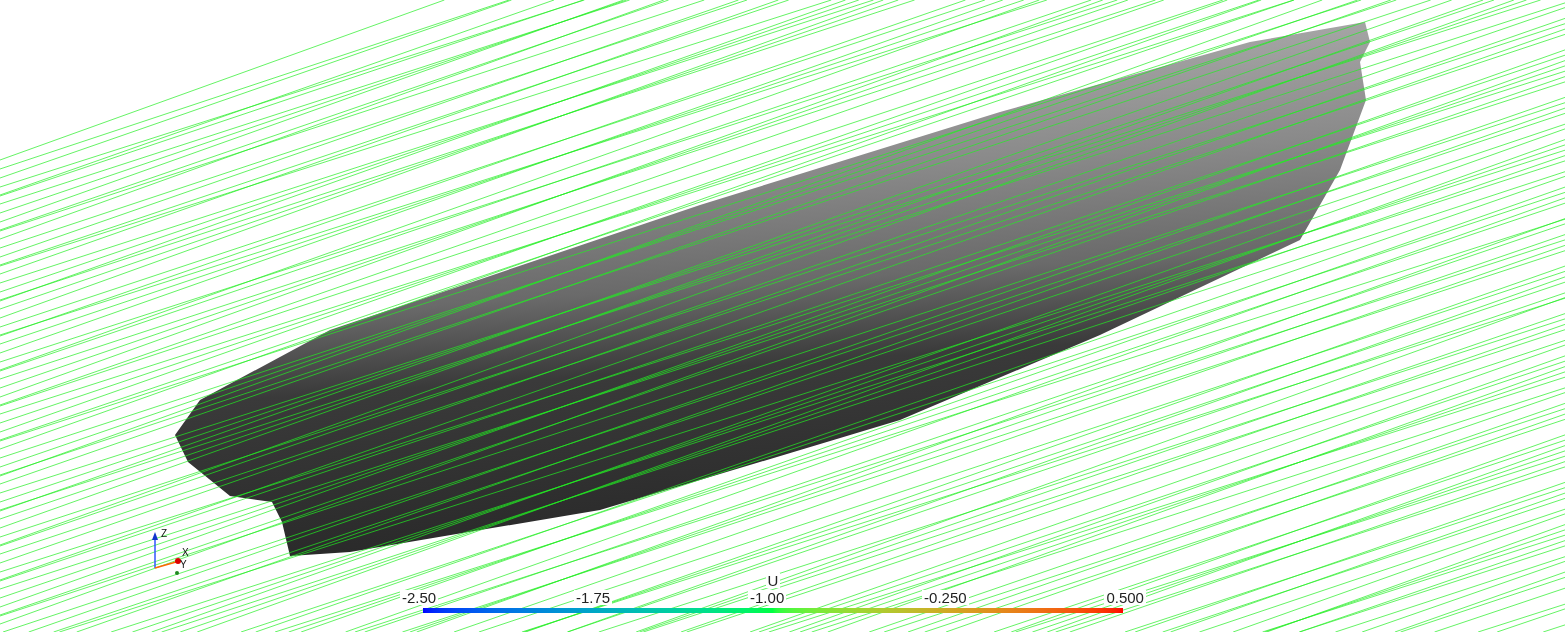 The width and height of the screenshot is (1565, 632). What do you see at coordinates (767, 597) in the screenshot?
I see `legend-tick-label: -1.00` at bounding box center [767, 597].